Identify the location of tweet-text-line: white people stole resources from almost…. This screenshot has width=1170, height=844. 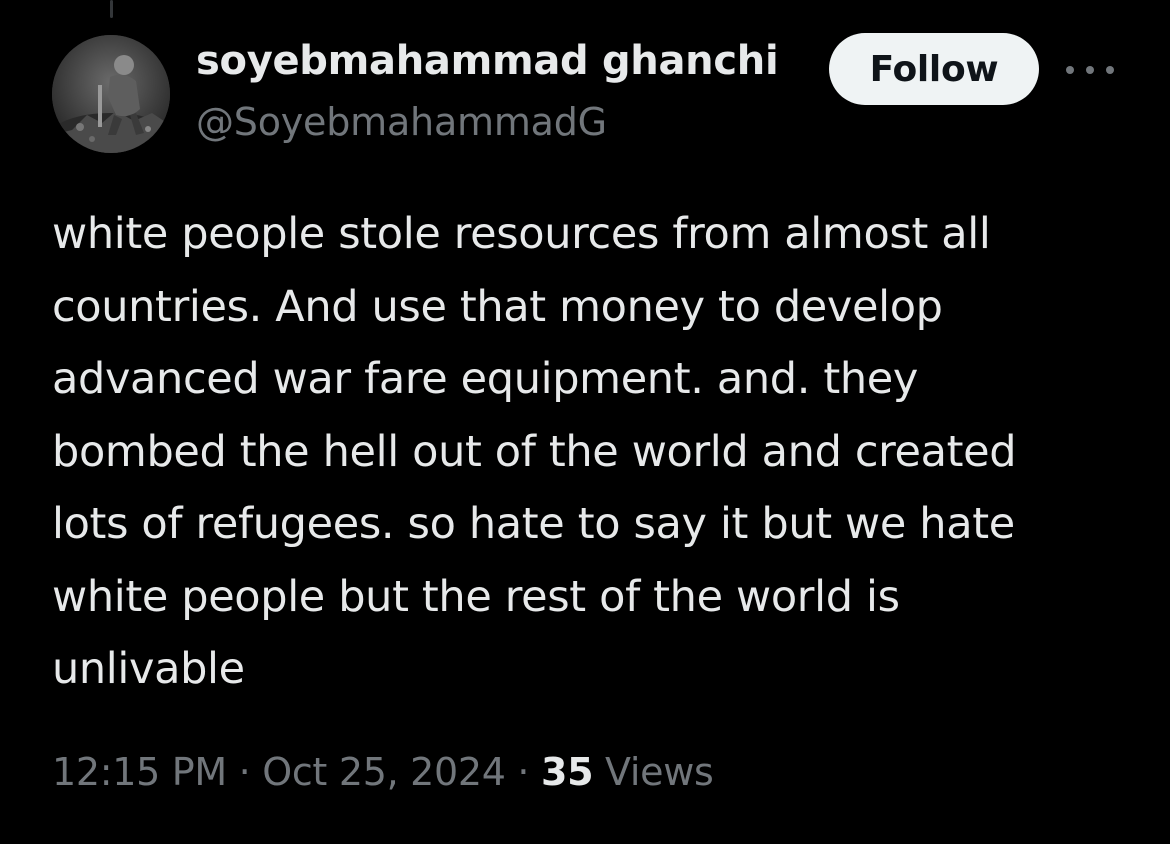
(521, 234).